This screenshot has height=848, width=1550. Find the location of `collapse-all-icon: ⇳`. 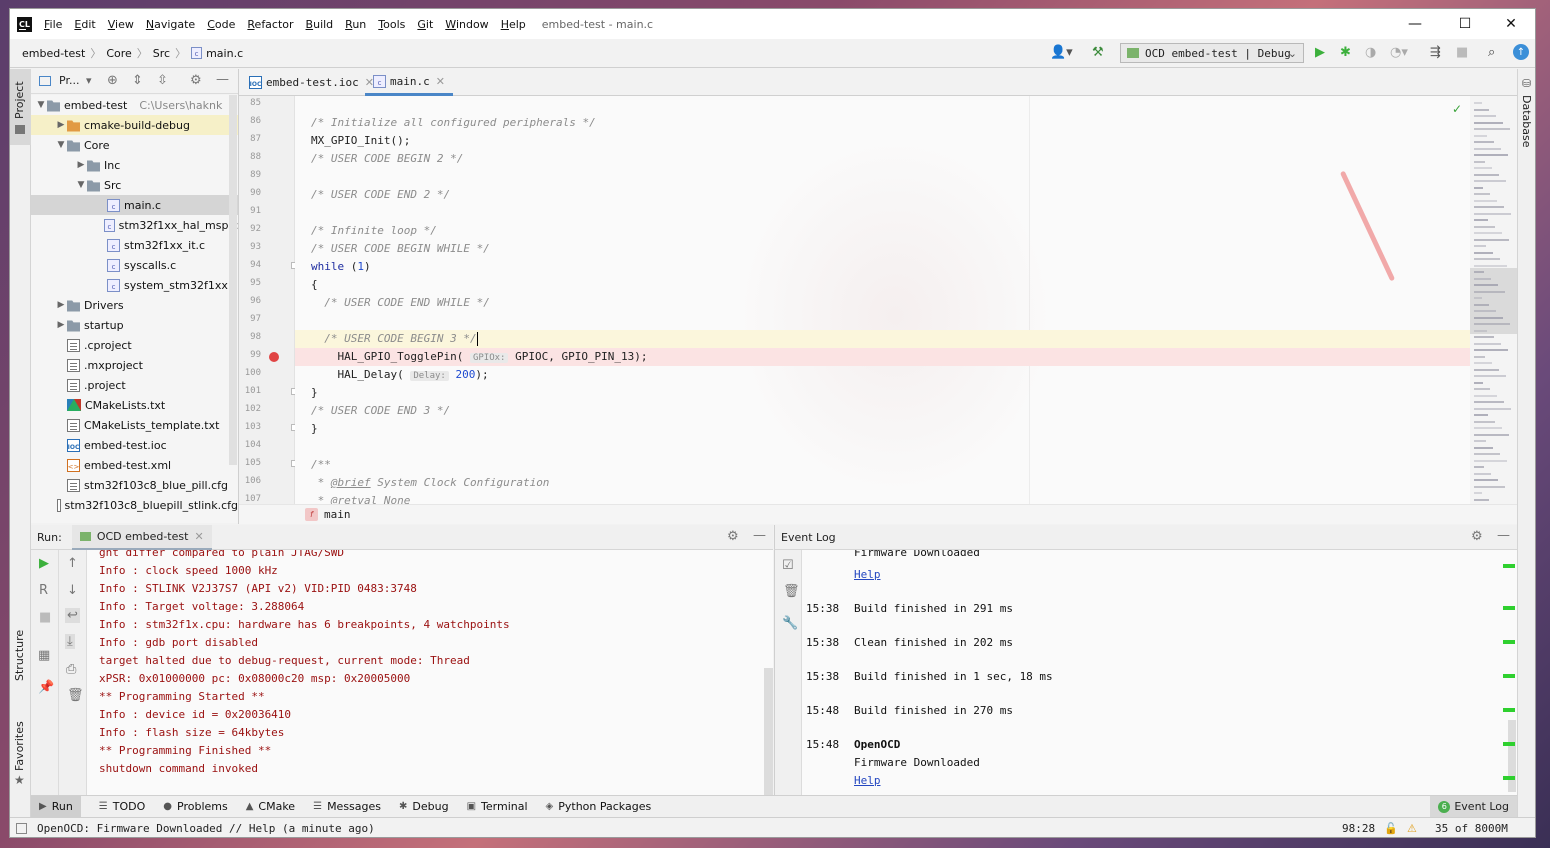

collapse-all-icon: ⇳ is located at coordinates (162, 80).